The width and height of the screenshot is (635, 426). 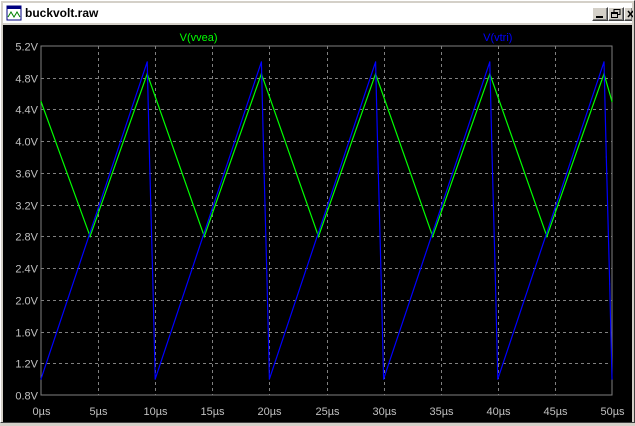 What do you see at coordinates (212, 412) in the screenshot?
I see `x-tick-label: 15µs` at bounding box center [212, 412].